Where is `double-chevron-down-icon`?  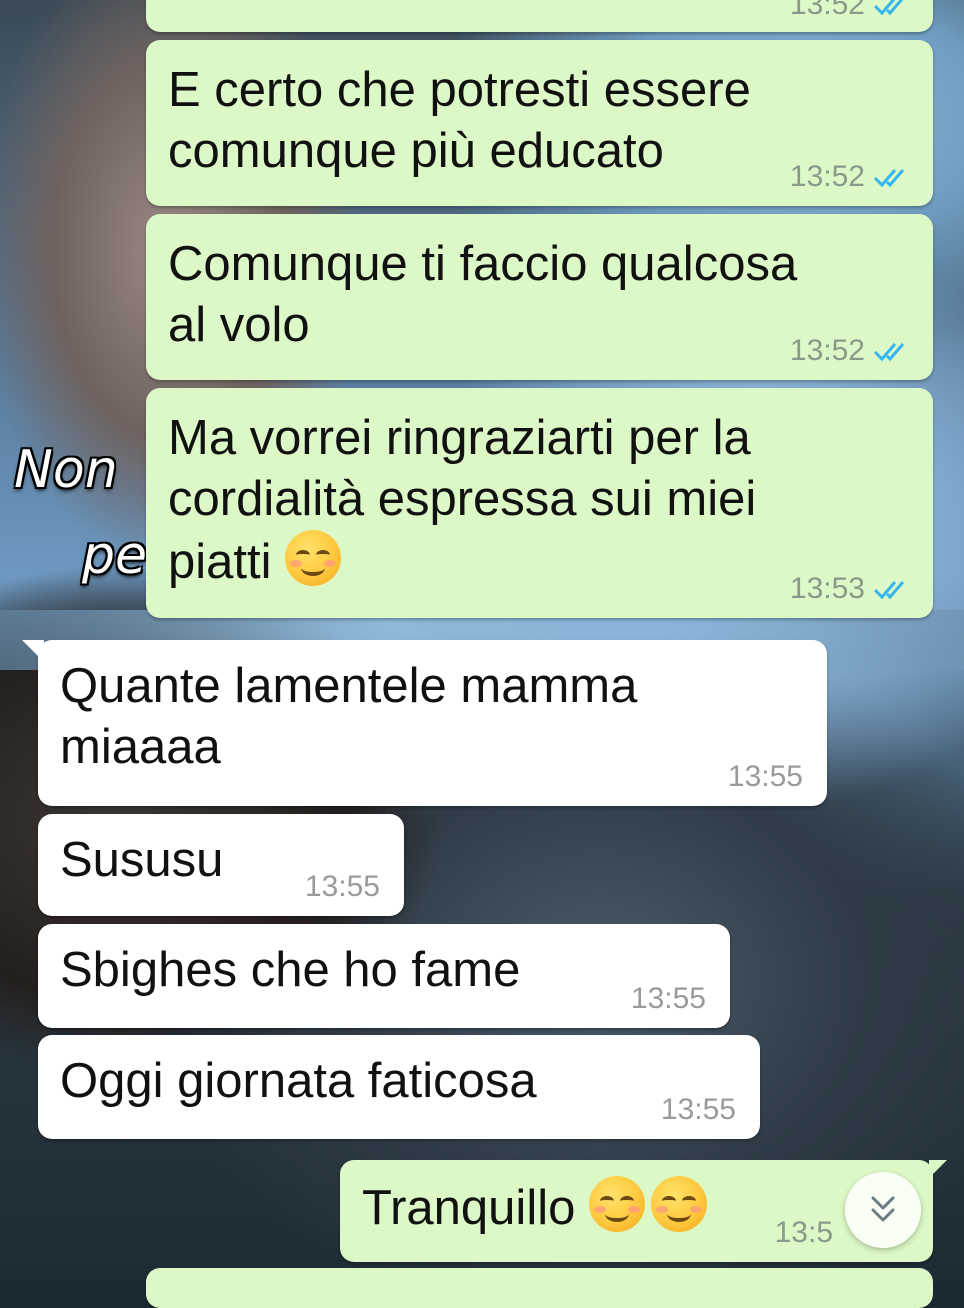 double-chevron-down-icon is located at coordinates (883, 1209).